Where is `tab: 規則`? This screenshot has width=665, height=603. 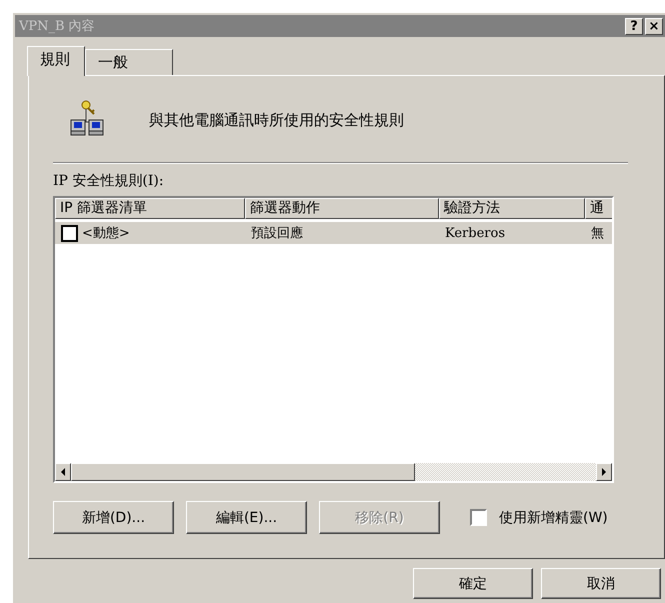
tab: 規則 is located at coordinates (56, 61).